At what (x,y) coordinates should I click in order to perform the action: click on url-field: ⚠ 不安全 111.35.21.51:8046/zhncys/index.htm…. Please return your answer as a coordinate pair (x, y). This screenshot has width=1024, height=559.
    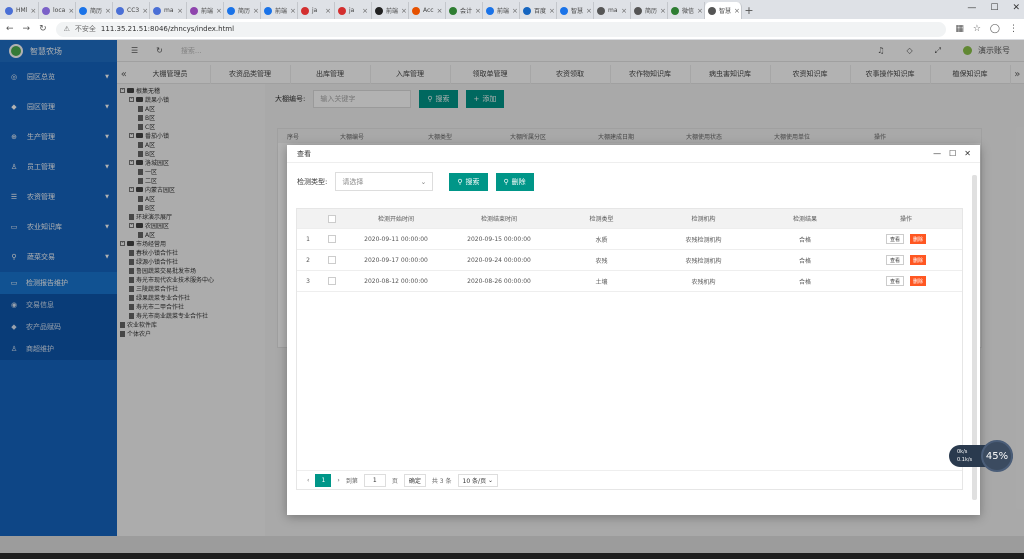
    Looking at the image, I should click on (501, 29).